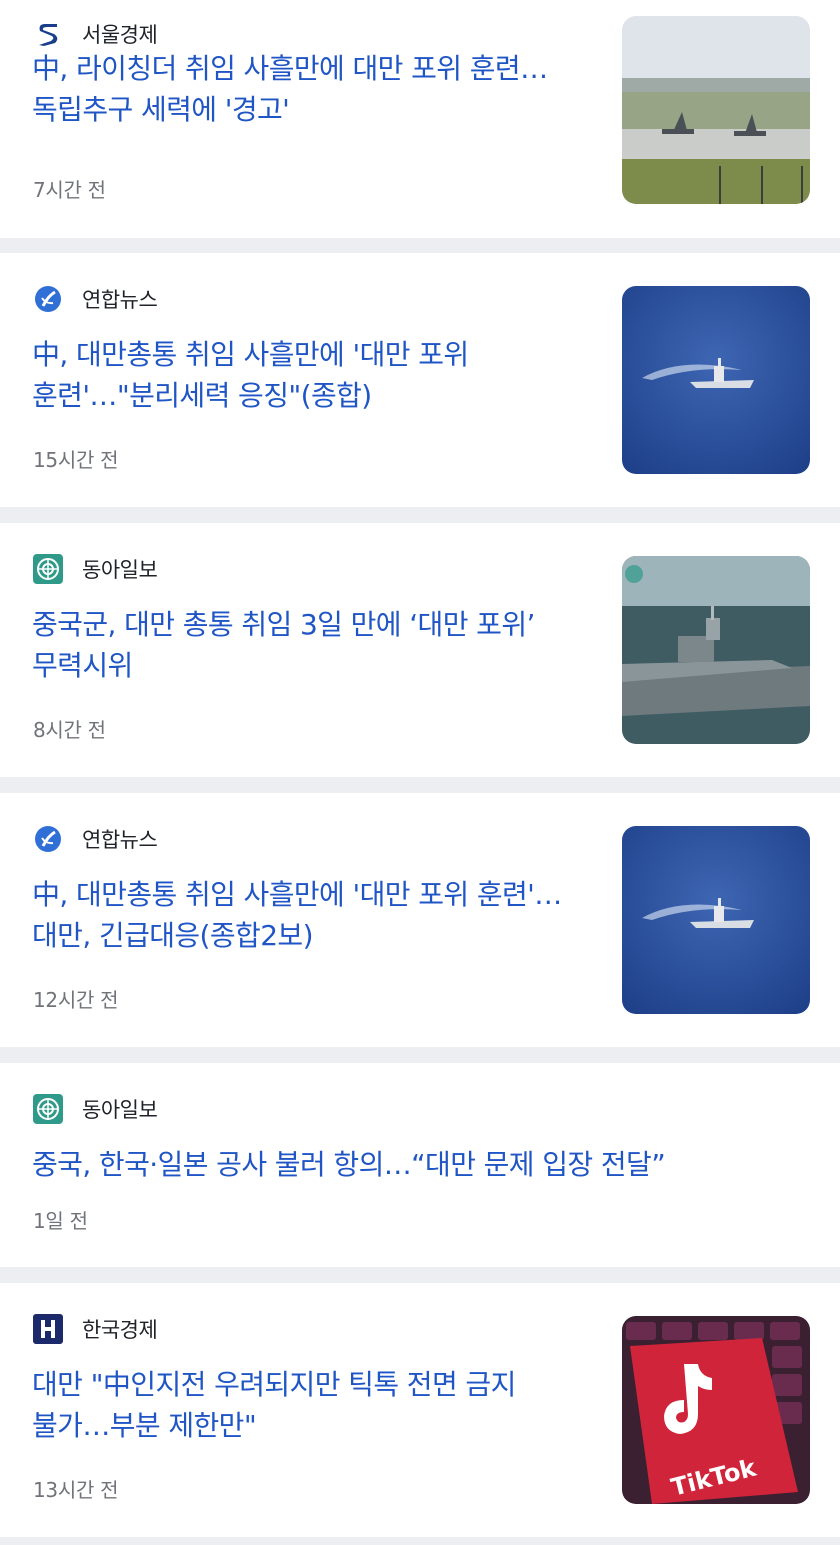 Image resolution: width=840 pixels, height=1545 pixels. Describe the element at coordinates (306, 375) in the screenshot. I see `article-headline: 中, 대만총통 취임 사흘만에 '대만 포위 훈련'…"분리세력 응징"(종합)` at that location.